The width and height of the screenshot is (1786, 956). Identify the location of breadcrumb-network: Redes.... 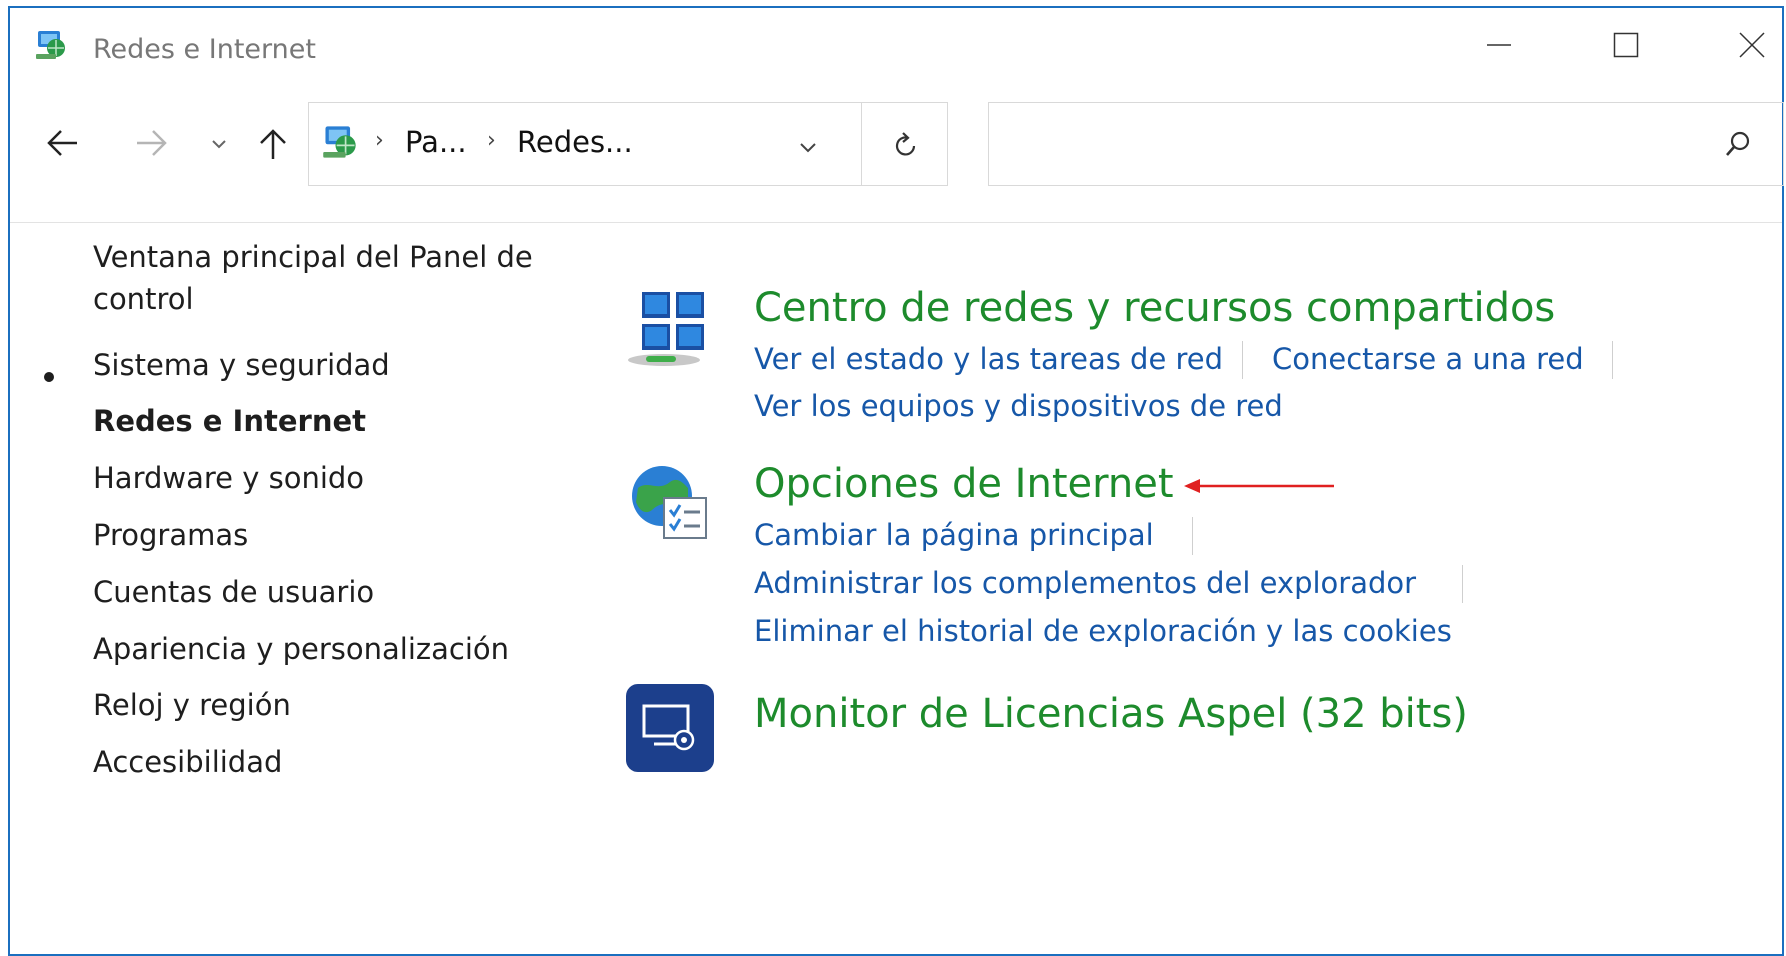
(575, 142).